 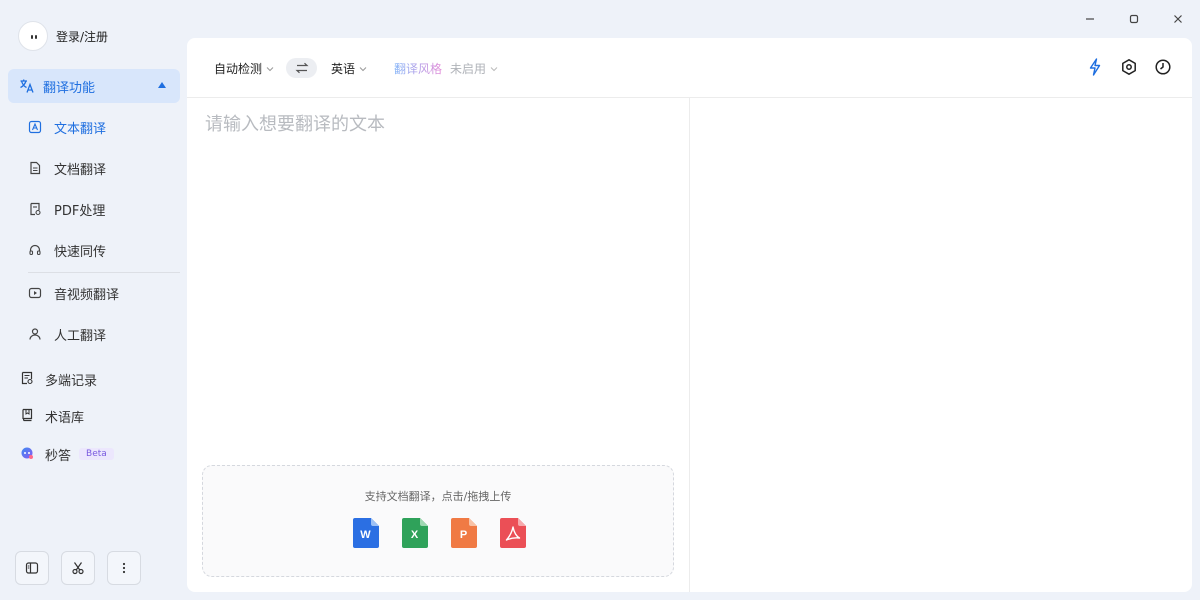 I want to click on minimize-icon, so click(x=1090, y=19).